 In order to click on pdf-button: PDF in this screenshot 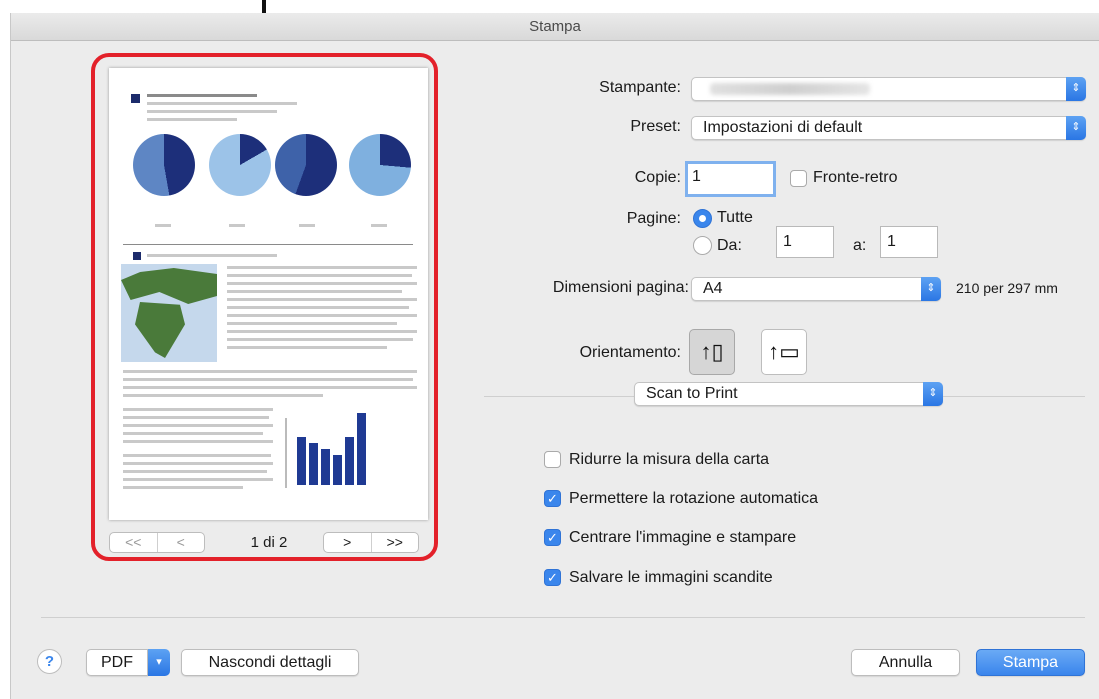, I will do `click(117, 662)`.